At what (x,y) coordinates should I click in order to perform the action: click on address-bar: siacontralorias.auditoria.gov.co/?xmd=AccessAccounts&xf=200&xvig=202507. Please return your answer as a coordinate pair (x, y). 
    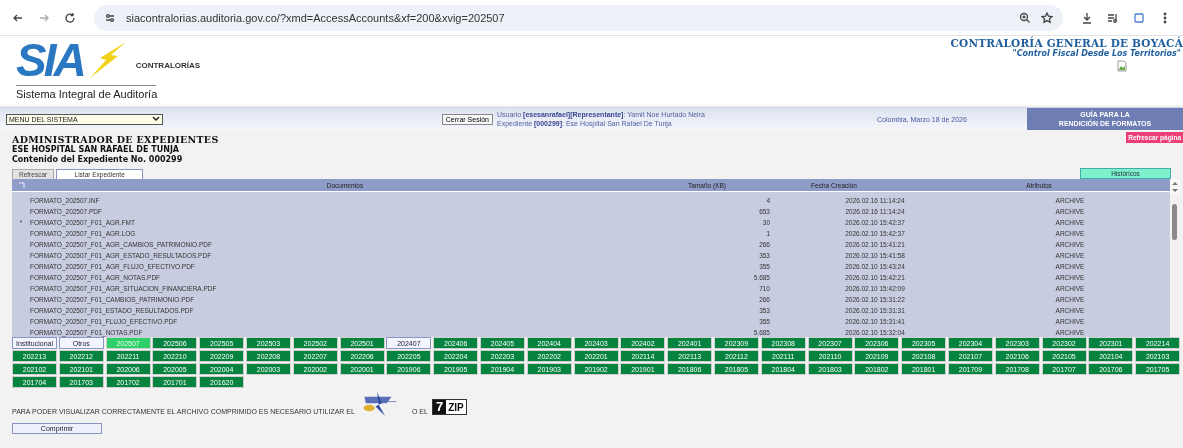
    Looking at the image, I should click on (578, 17).